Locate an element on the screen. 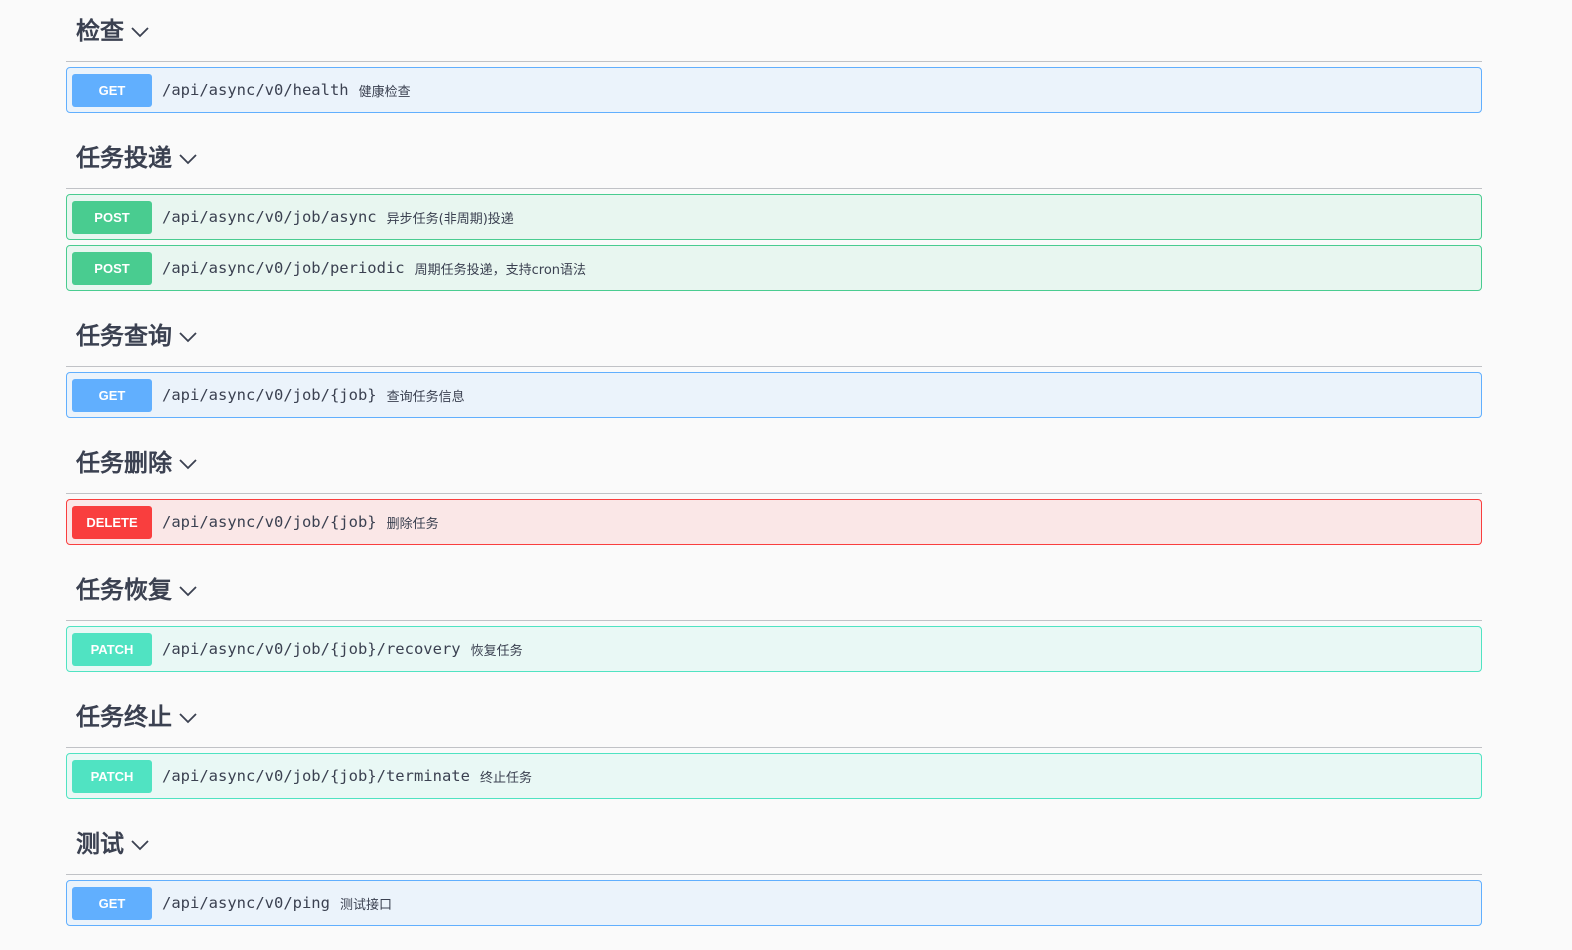  operation-delete: DELETE/api/async/v0/job/{job} 删除任务 is located at coordinates (774, 522).